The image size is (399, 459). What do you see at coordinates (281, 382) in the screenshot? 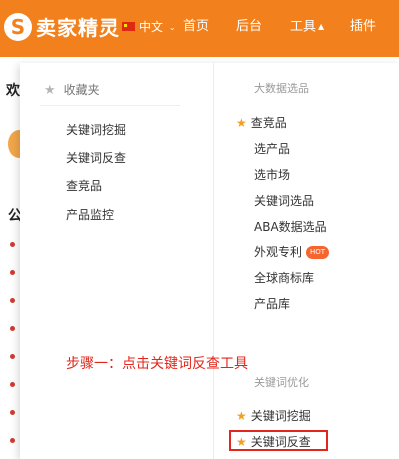
I see `section-keyword-optimization: 关键词优化` at bounding box center [281, 382].